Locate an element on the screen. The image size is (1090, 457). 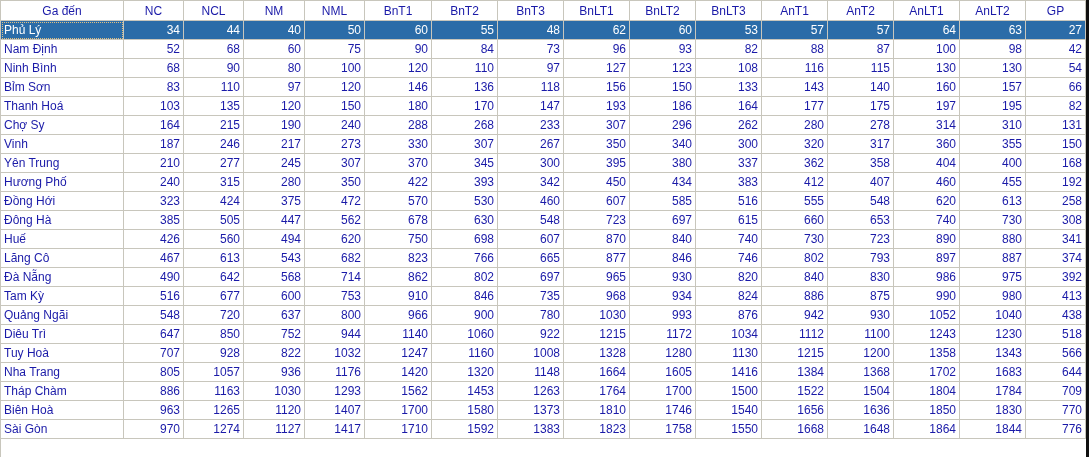
table-cell: Phủ Lý is located at coordinates (62, 30).